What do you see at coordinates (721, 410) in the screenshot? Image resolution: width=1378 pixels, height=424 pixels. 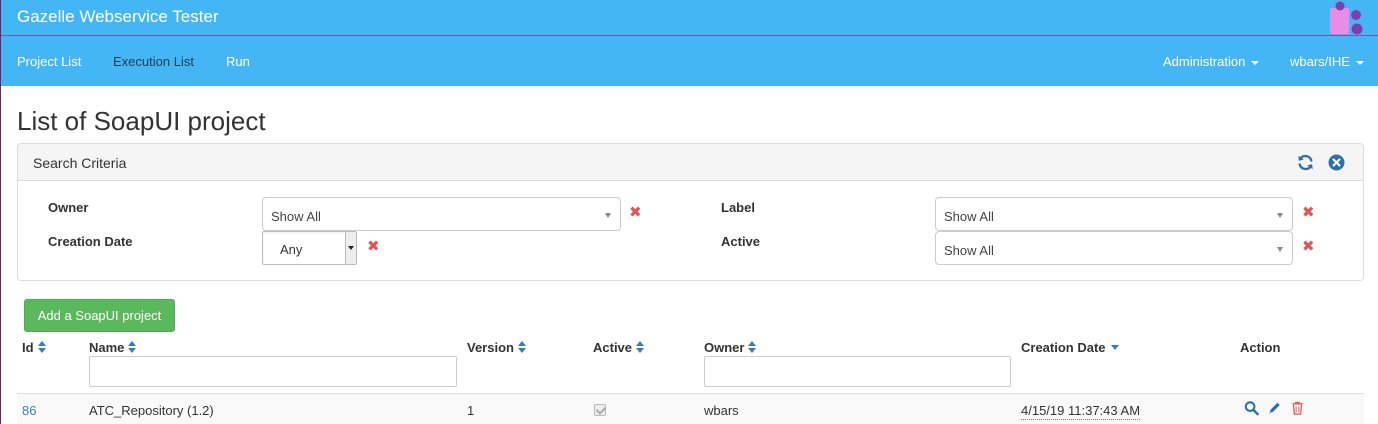 I see `row-owner: wbars` at bounding box center [721, 410].